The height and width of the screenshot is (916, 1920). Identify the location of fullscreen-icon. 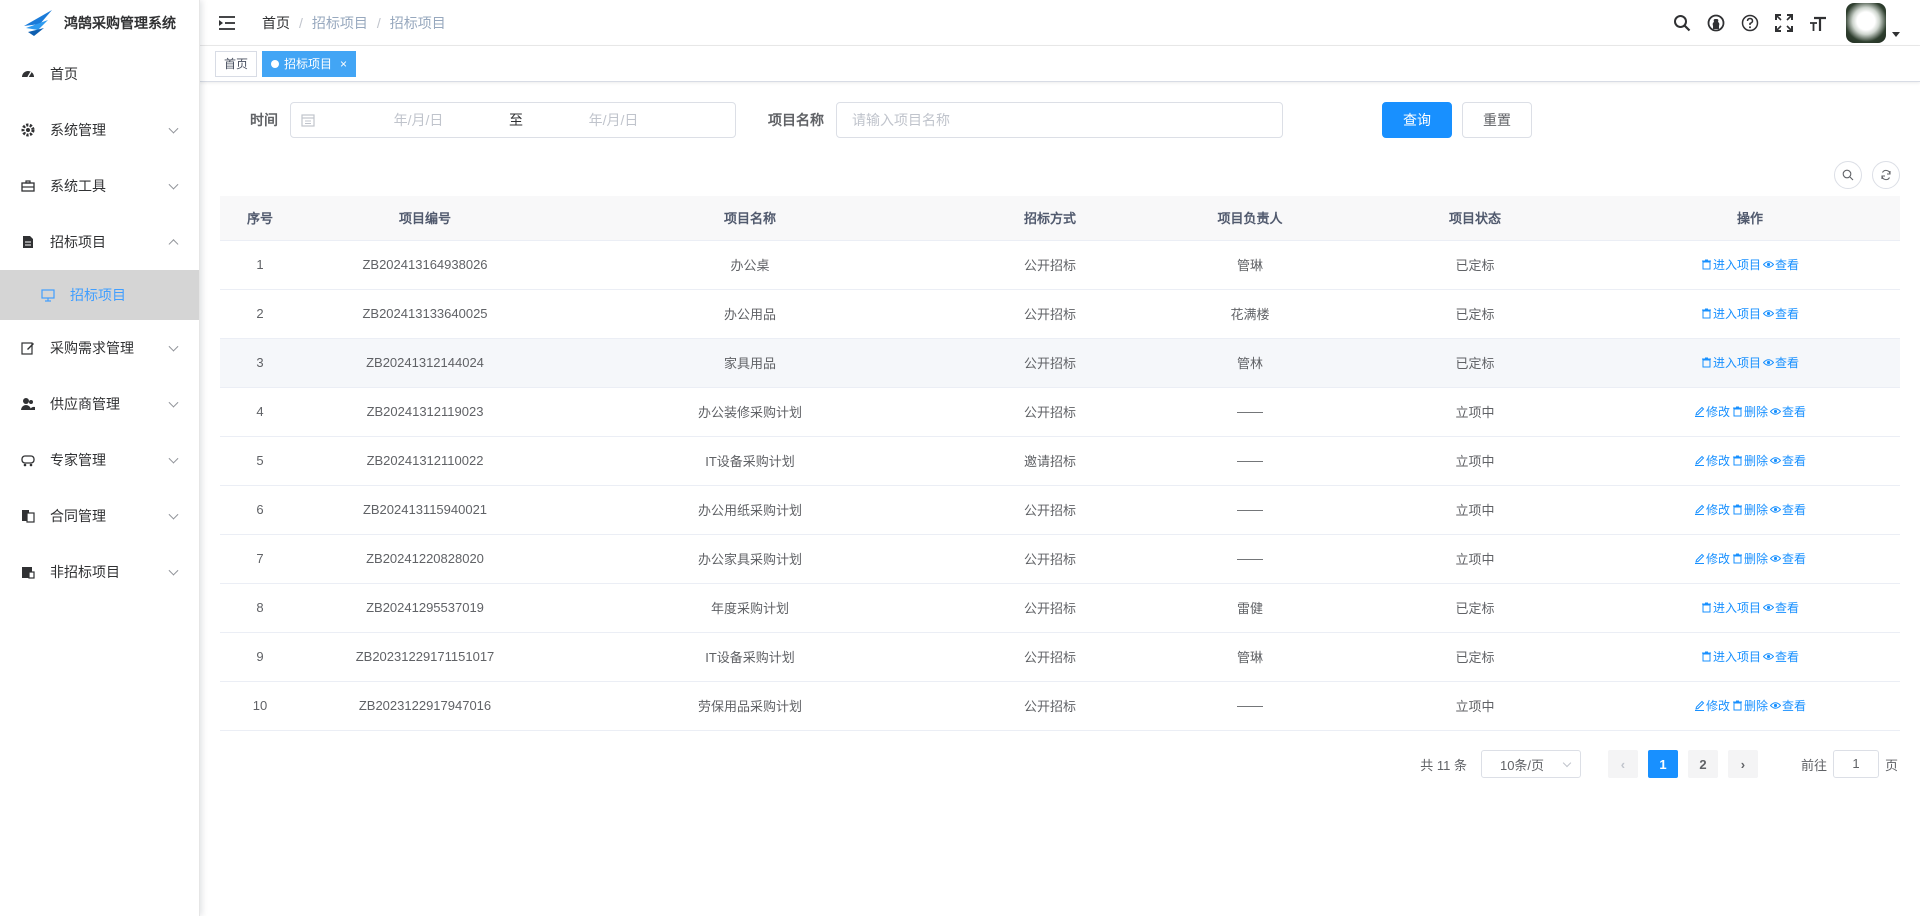
(1784, 23).